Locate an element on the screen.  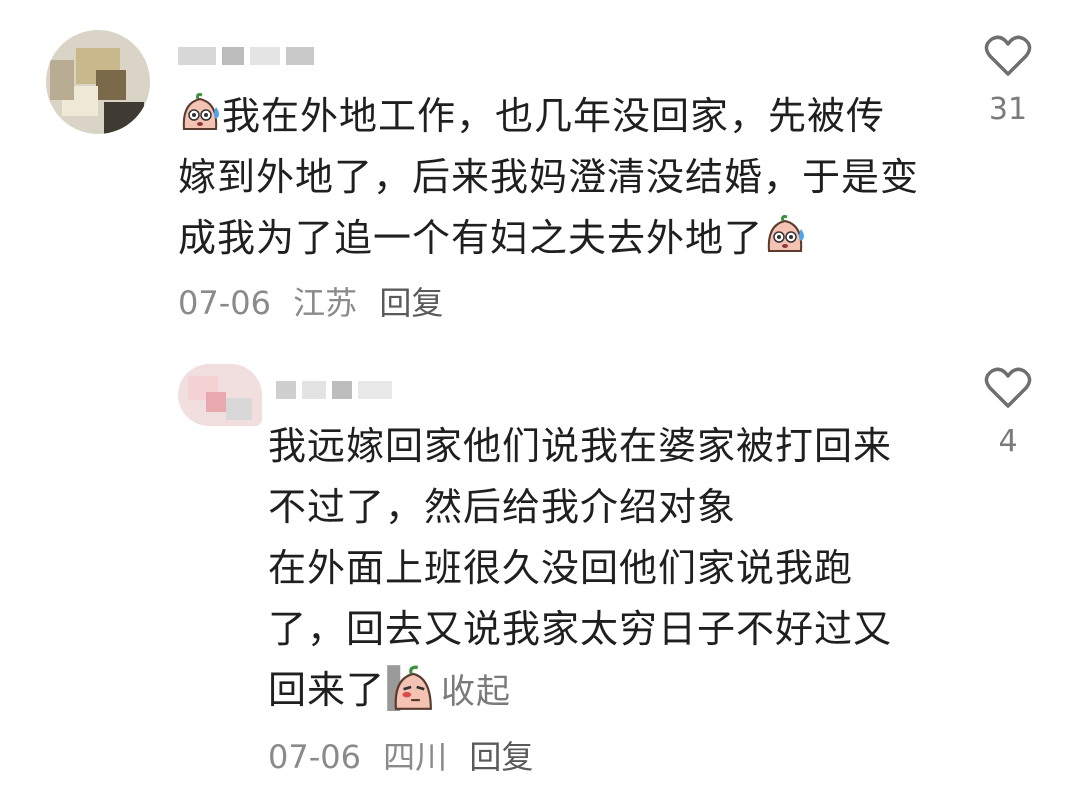
peek-emoji-icon is located at coordinates (409, 688).